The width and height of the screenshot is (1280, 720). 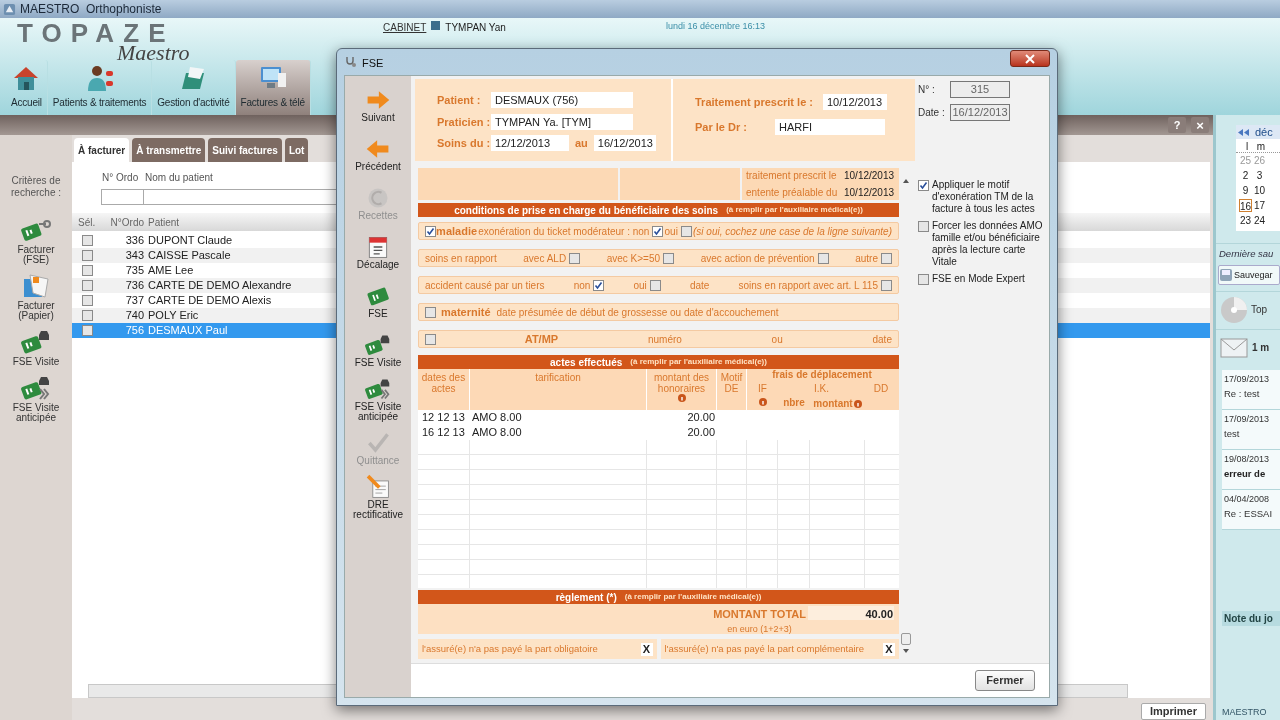 What do you see at coordinates (1177, 125) in the screenshot?
I see `help-button: ?` at bounding box center [1177, 125].